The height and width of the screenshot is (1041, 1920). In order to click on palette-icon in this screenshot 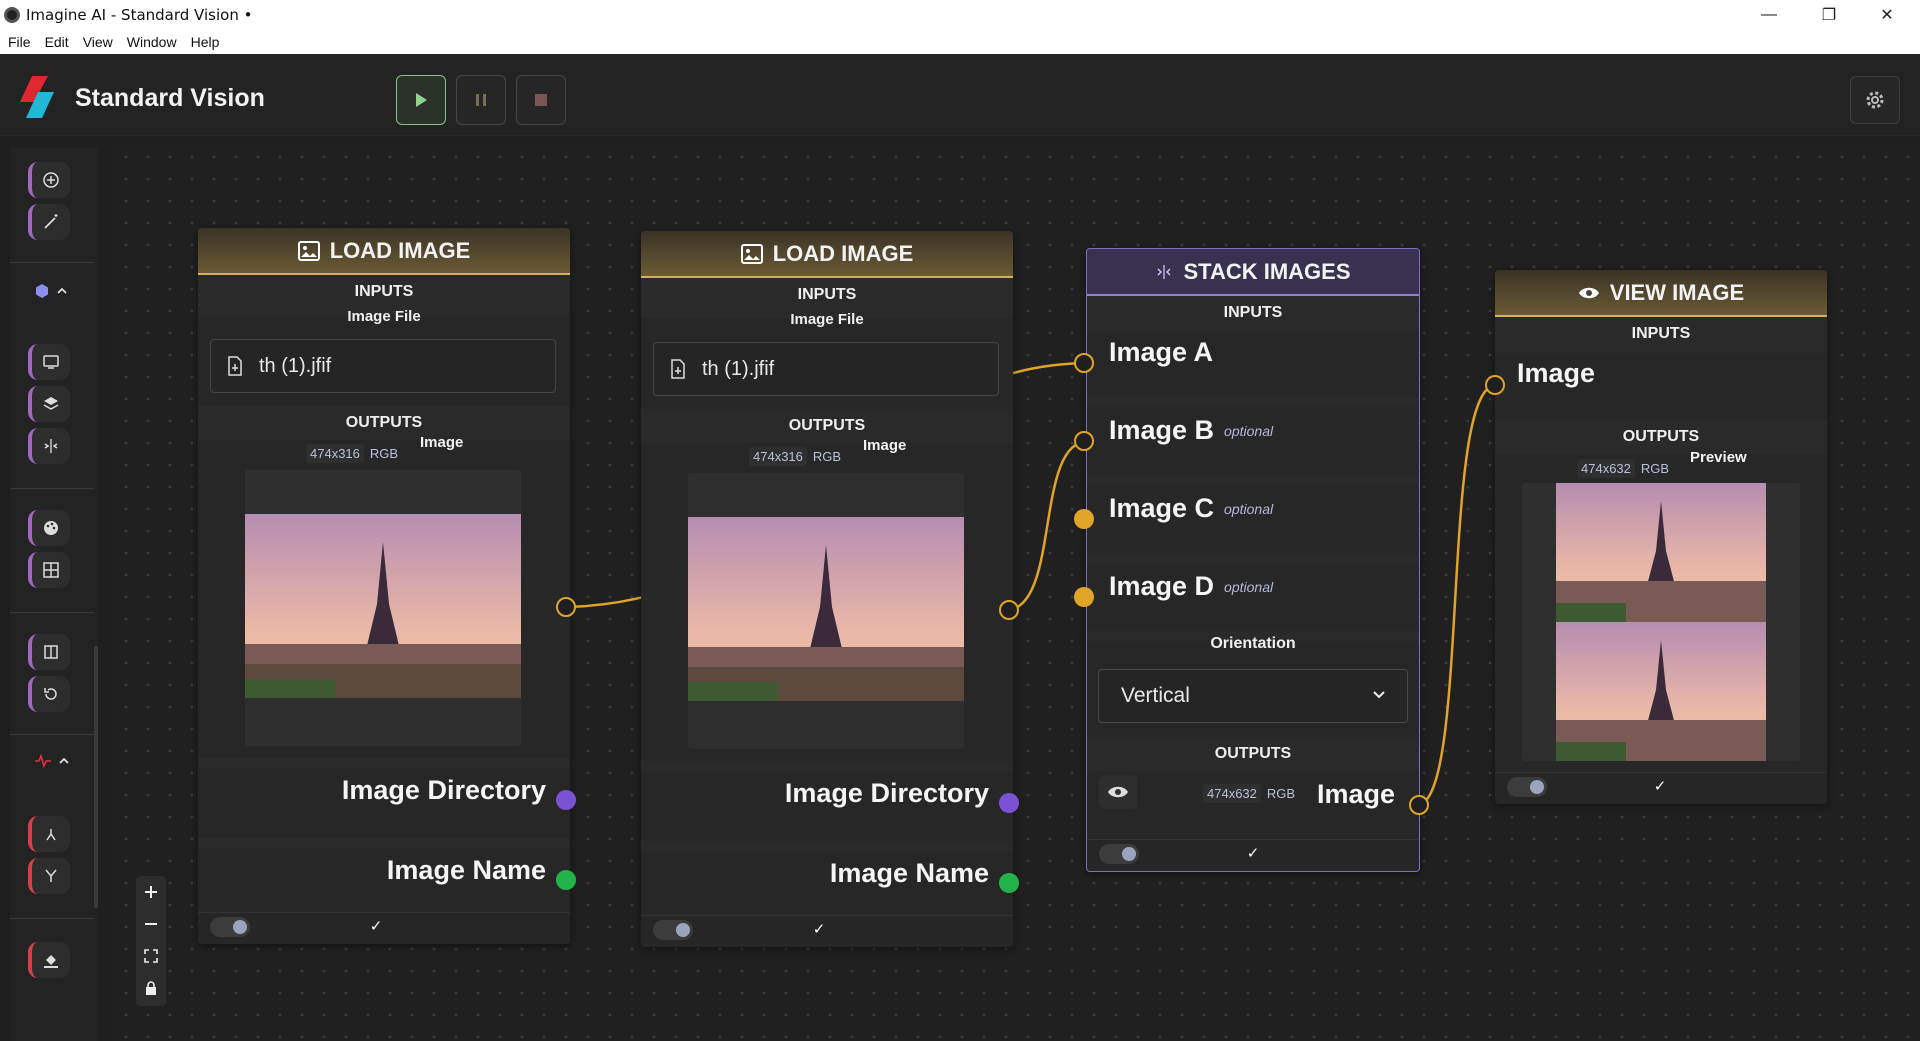, I will do `click(51, 528)`.